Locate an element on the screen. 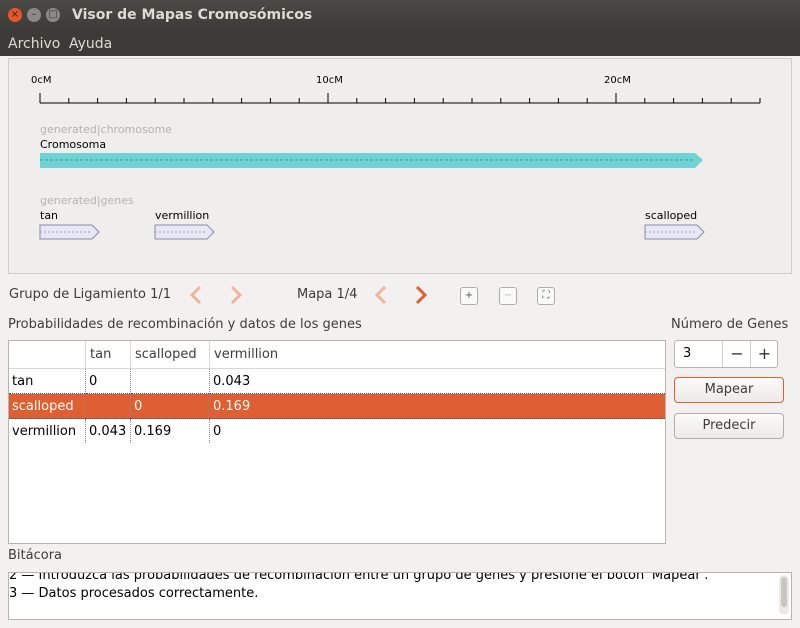 The width and height of the screenshot is (800, 628). map-button: Mapear is located at coordinates (729, 390).